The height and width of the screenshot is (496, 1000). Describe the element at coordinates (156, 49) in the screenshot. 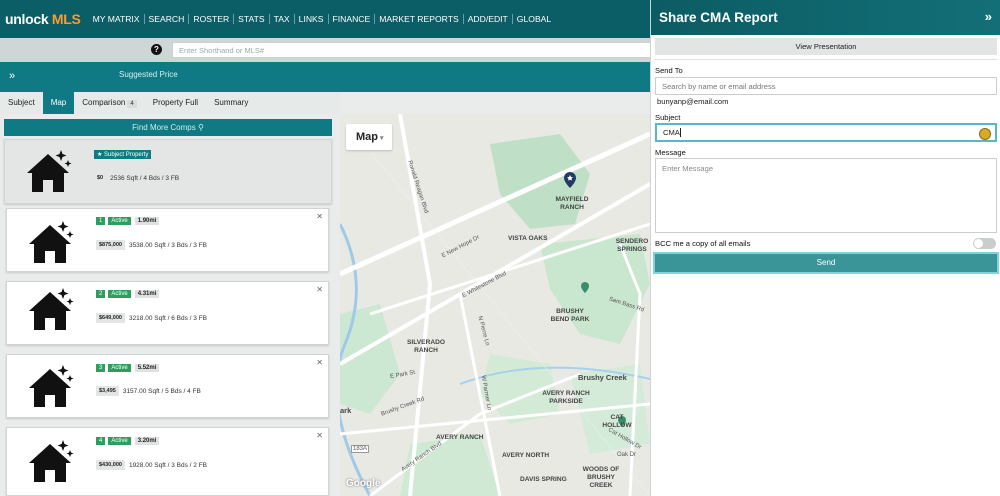

I see `help-icon: ?` at that location.